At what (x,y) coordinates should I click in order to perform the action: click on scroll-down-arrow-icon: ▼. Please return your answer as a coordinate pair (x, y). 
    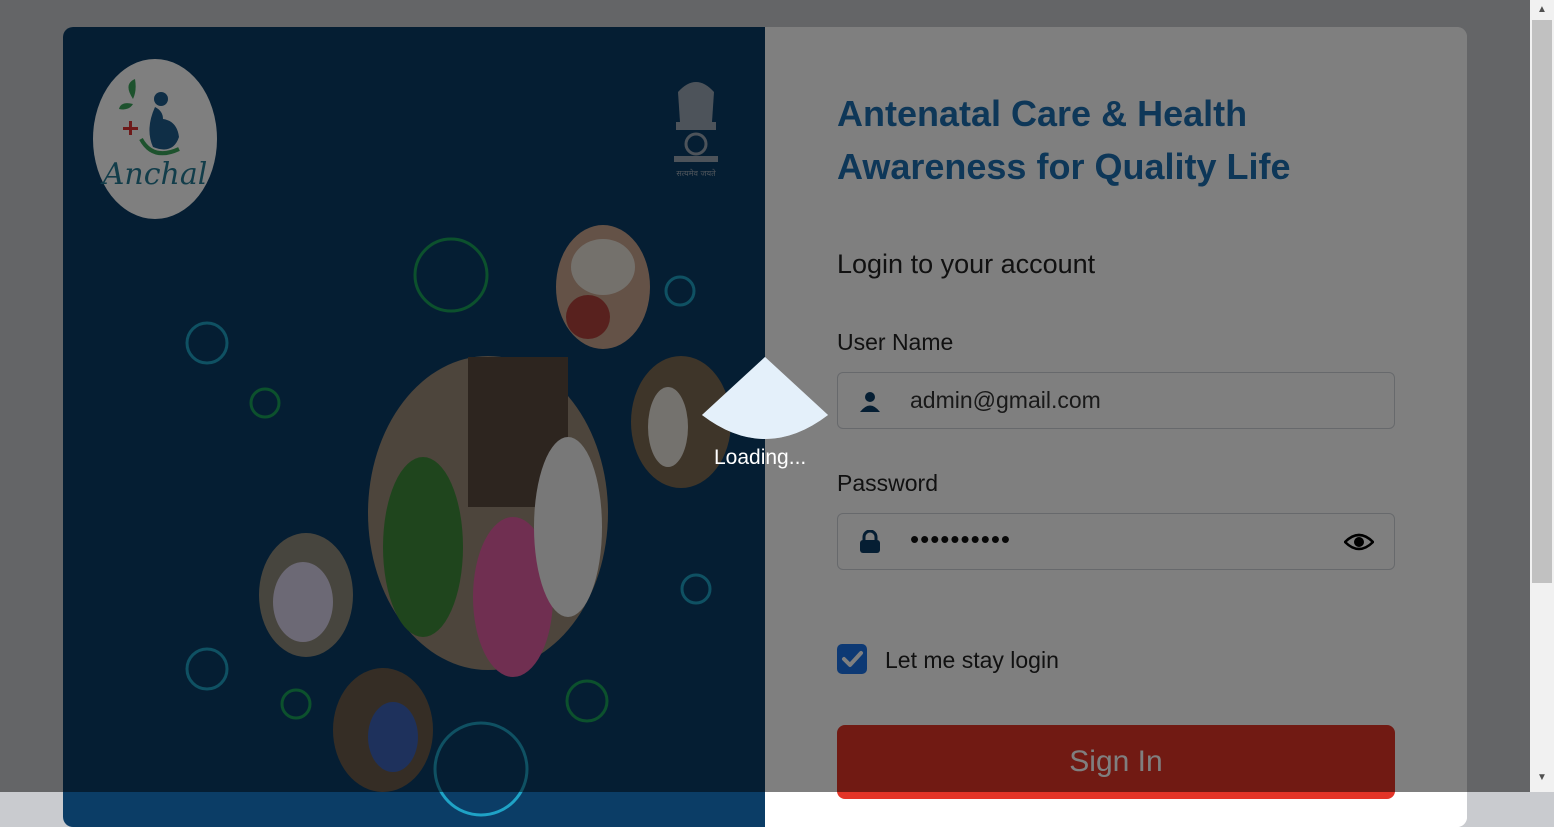
    Looking at the image, I should click on (1542, 777).